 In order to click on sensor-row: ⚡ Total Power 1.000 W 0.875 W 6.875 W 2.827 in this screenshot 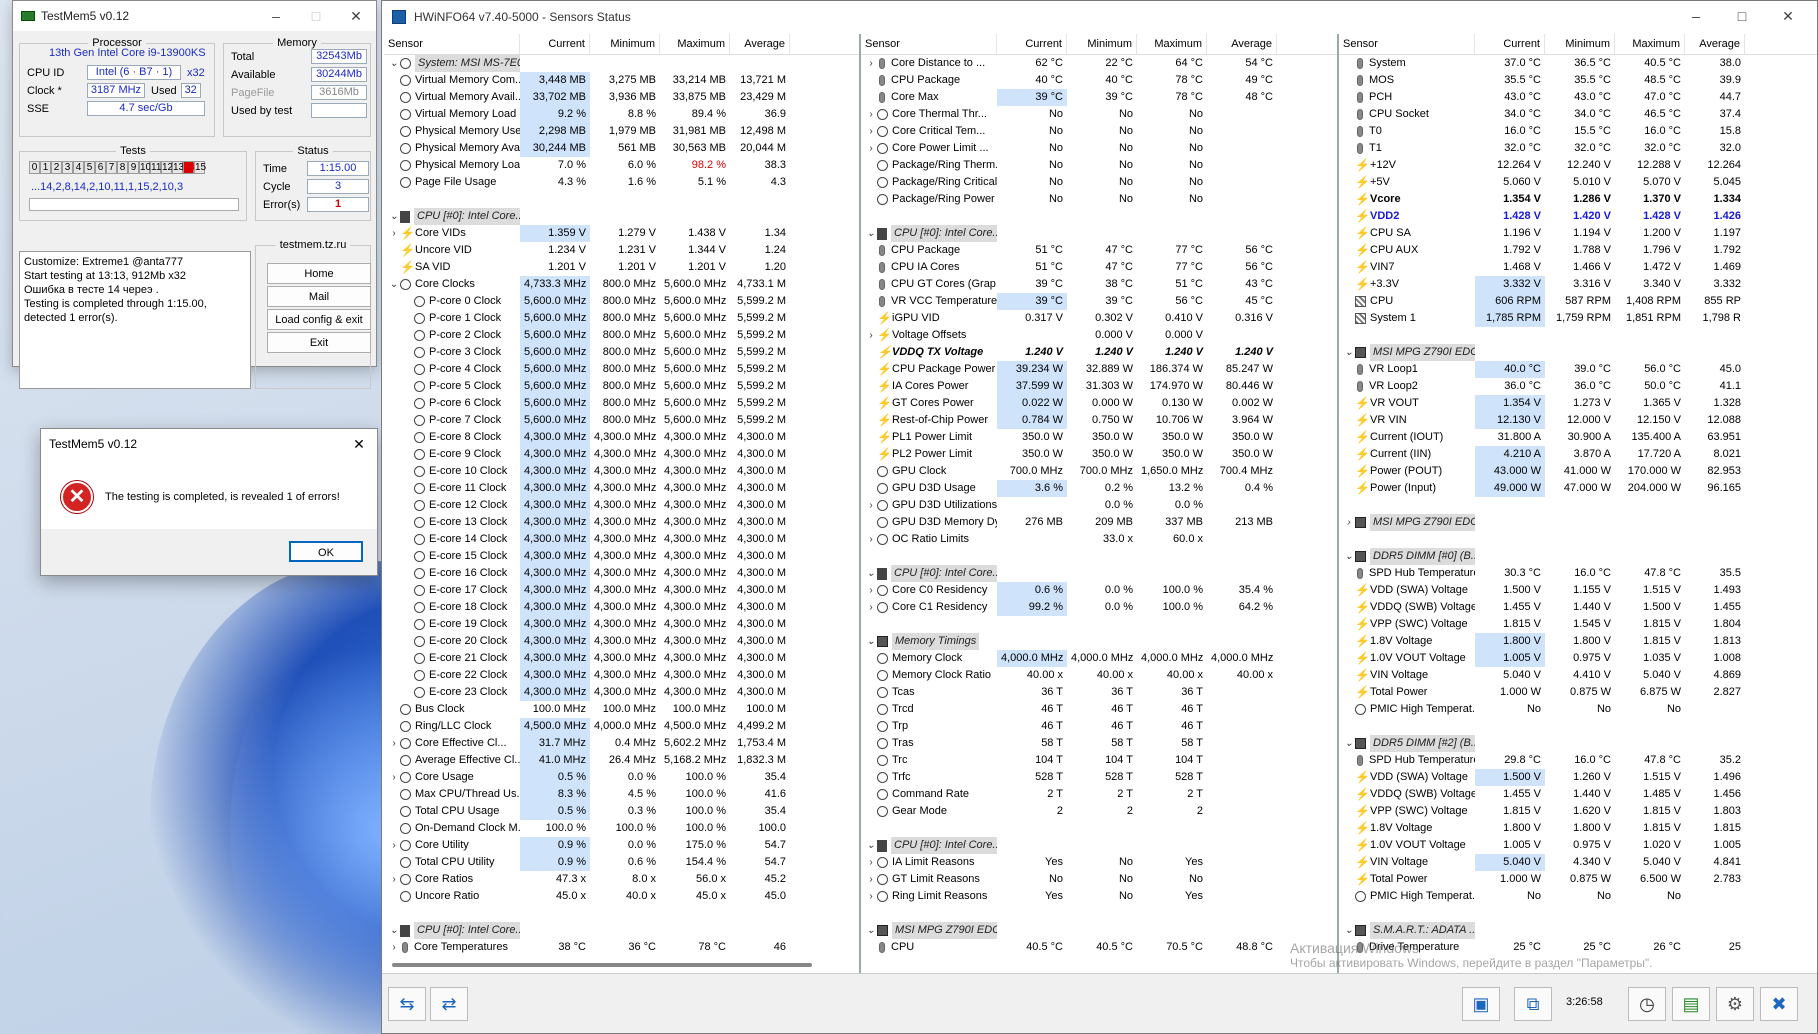, I will do `click(1578, 692)`.